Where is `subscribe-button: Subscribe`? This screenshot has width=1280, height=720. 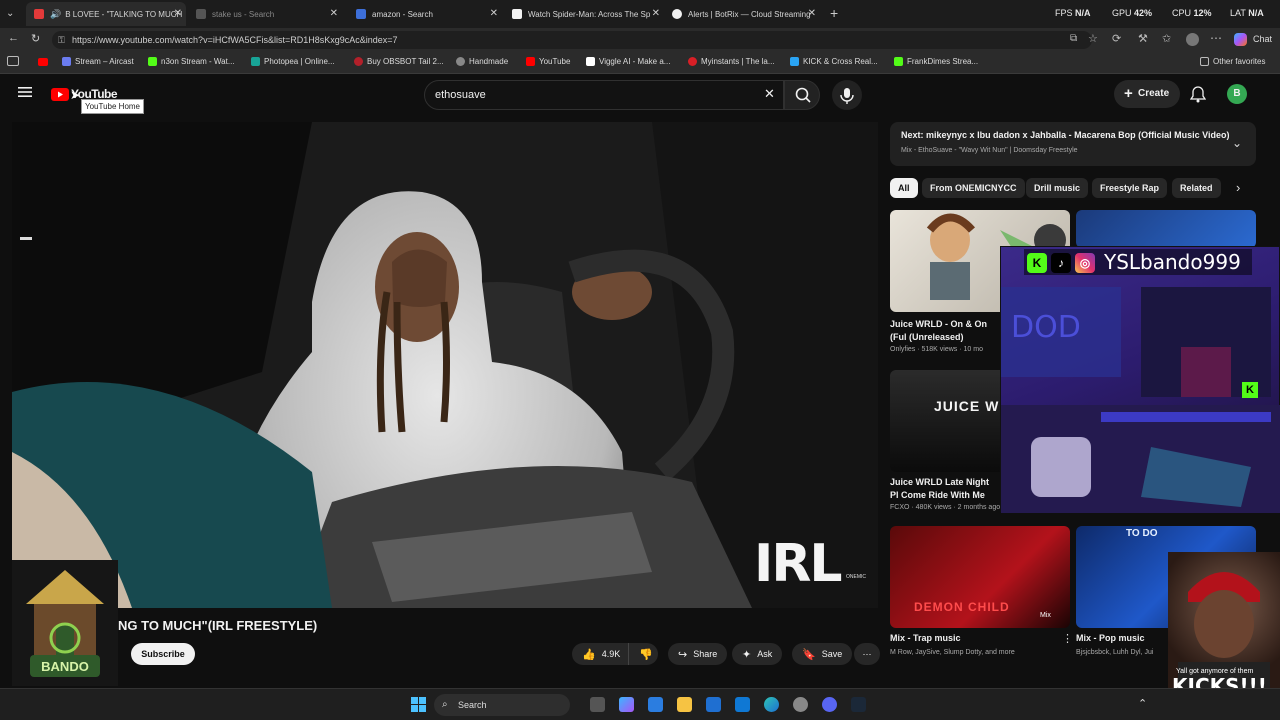 subscribe-button: Subscribe is located at coordinates (163, 654).